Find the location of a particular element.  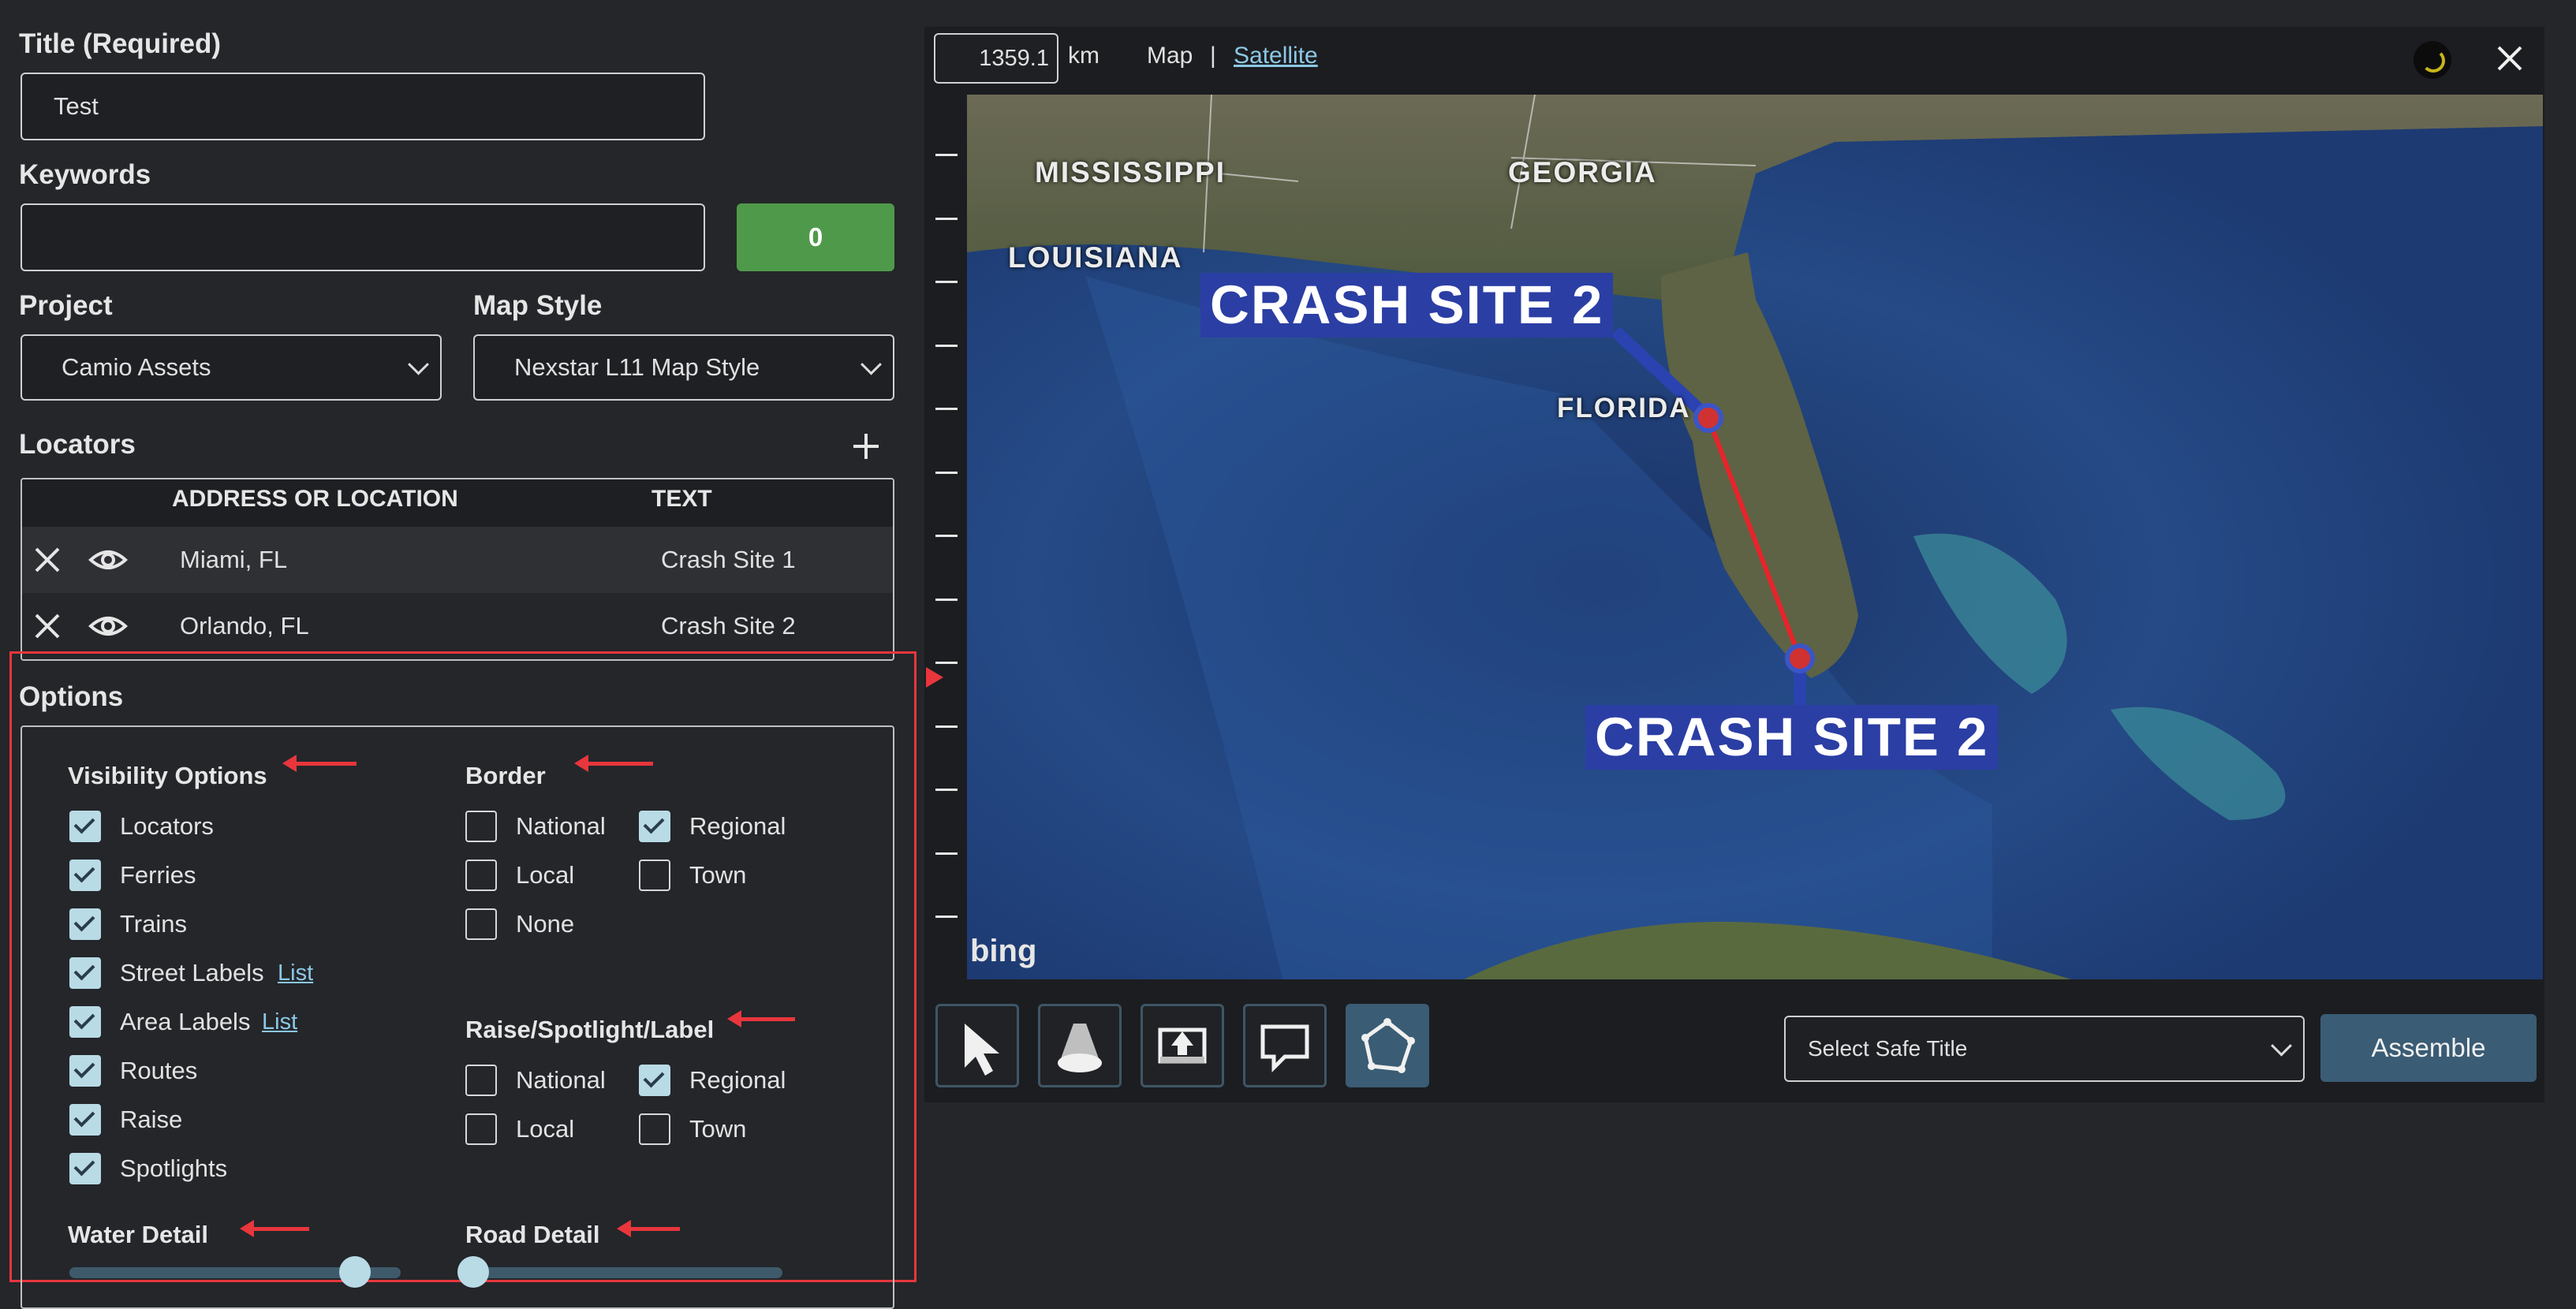

water-detail-slider is located at coordinates (235, 1272).